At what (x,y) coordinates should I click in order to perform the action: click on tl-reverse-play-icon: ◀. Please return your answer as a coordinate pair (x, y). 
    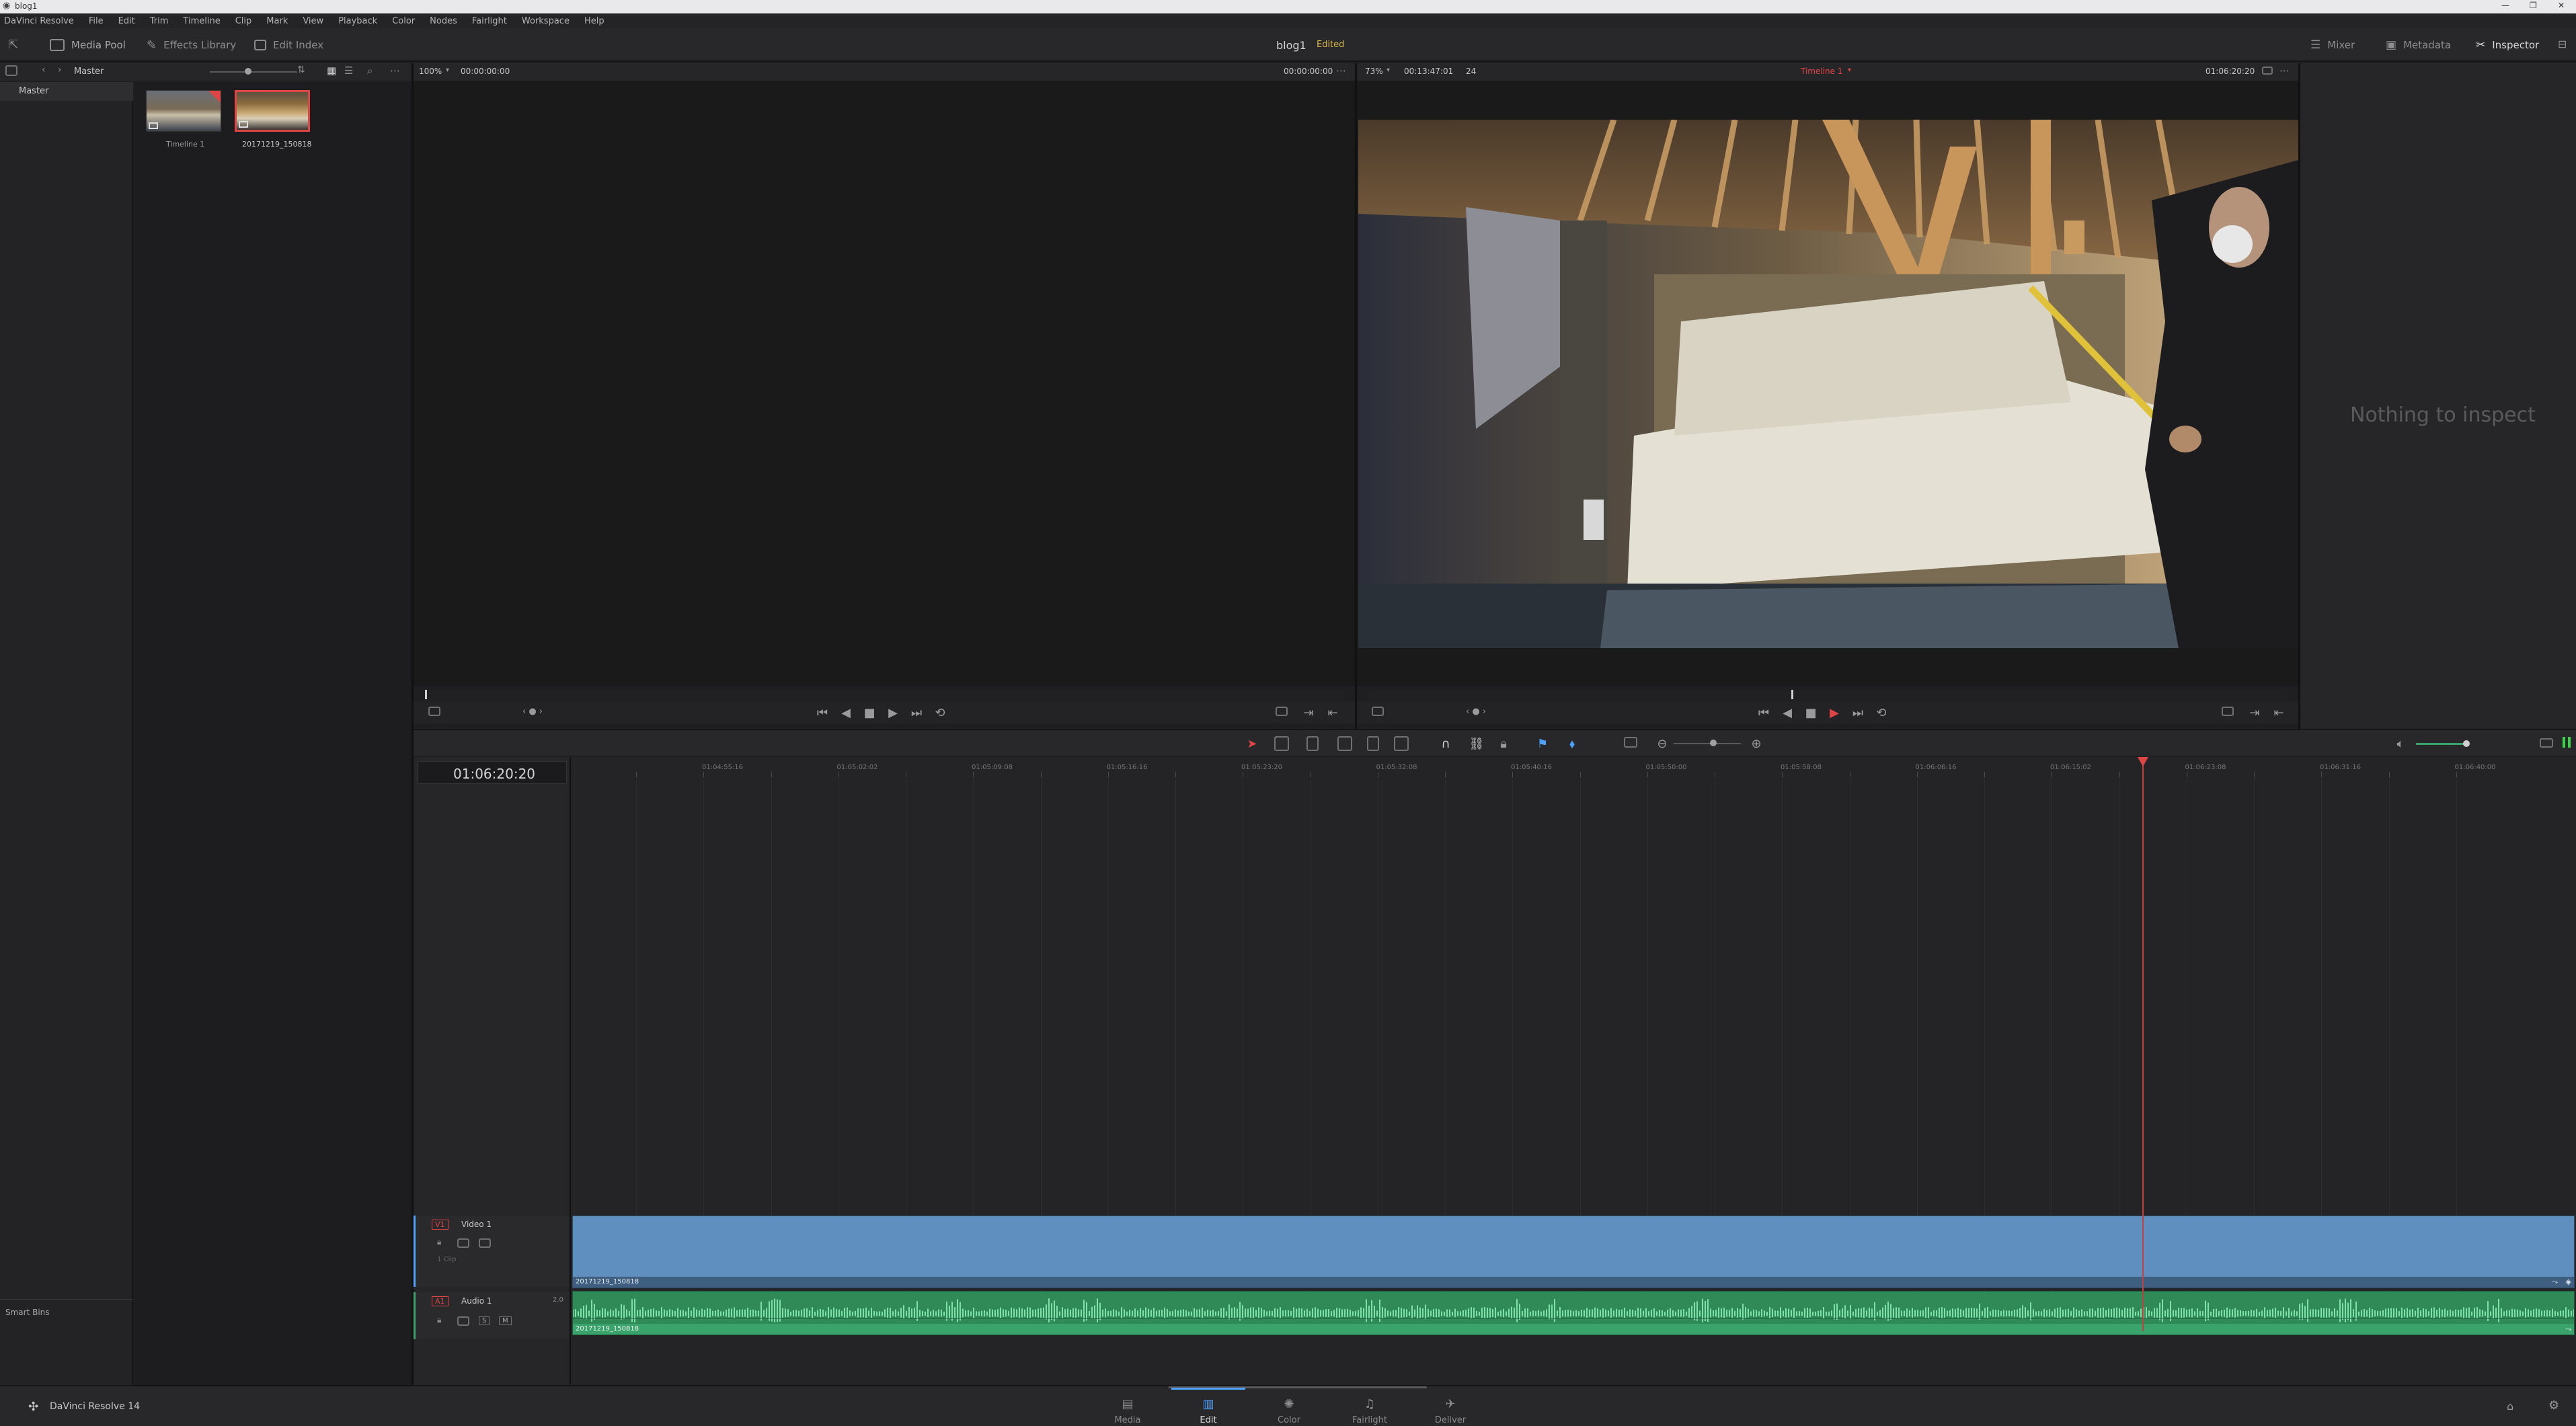
    Looking at the image, I should click on (1788, 712).